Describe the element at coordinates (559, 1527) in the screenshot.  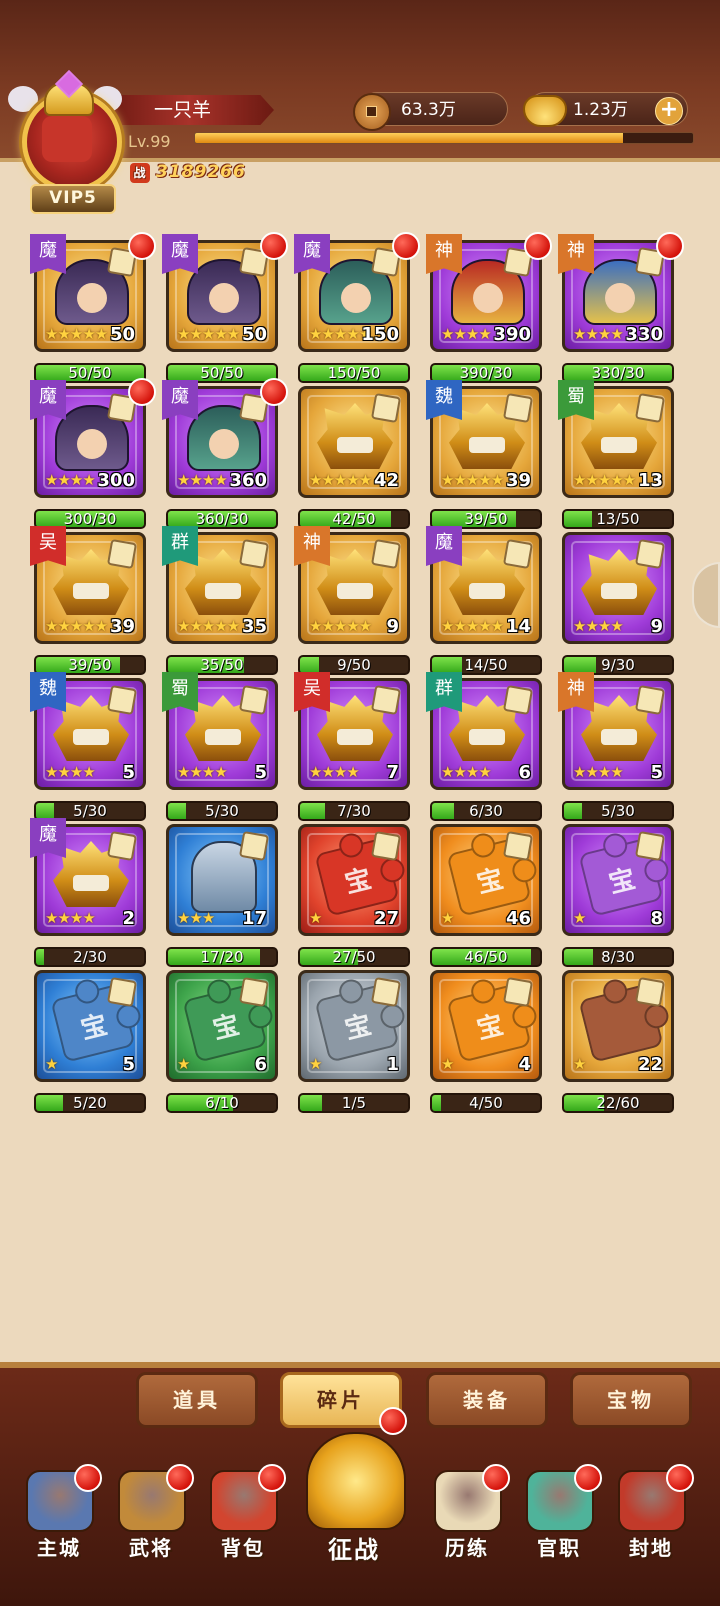
I see `nav-jade: 官职` at that location.